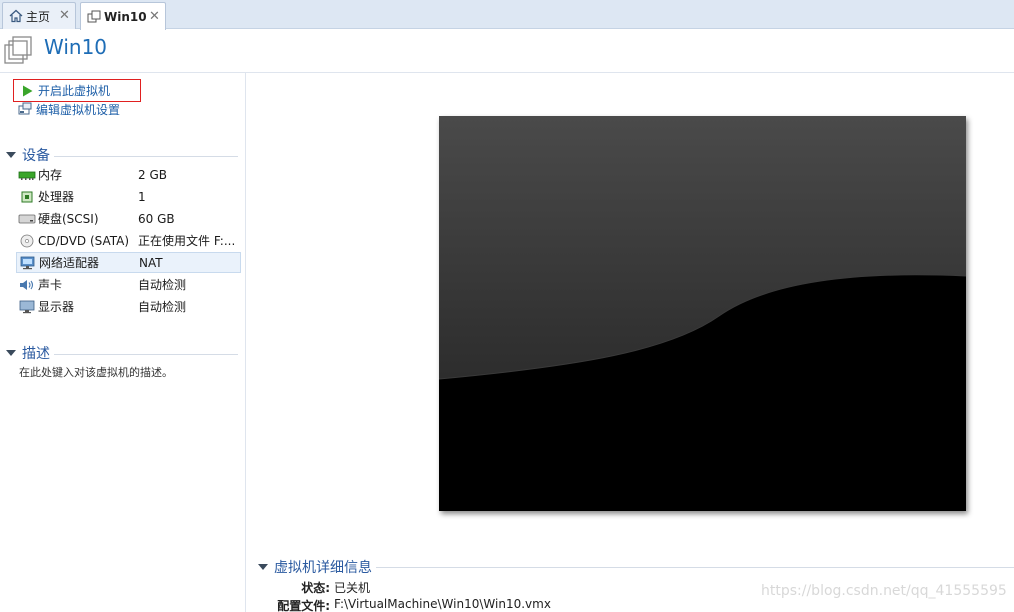 This screenshot has height=612, width=1014. What do you see at coordinates (27, 196) in the screenshot?
I see `processor-icon` at bounding box center [27, 196].